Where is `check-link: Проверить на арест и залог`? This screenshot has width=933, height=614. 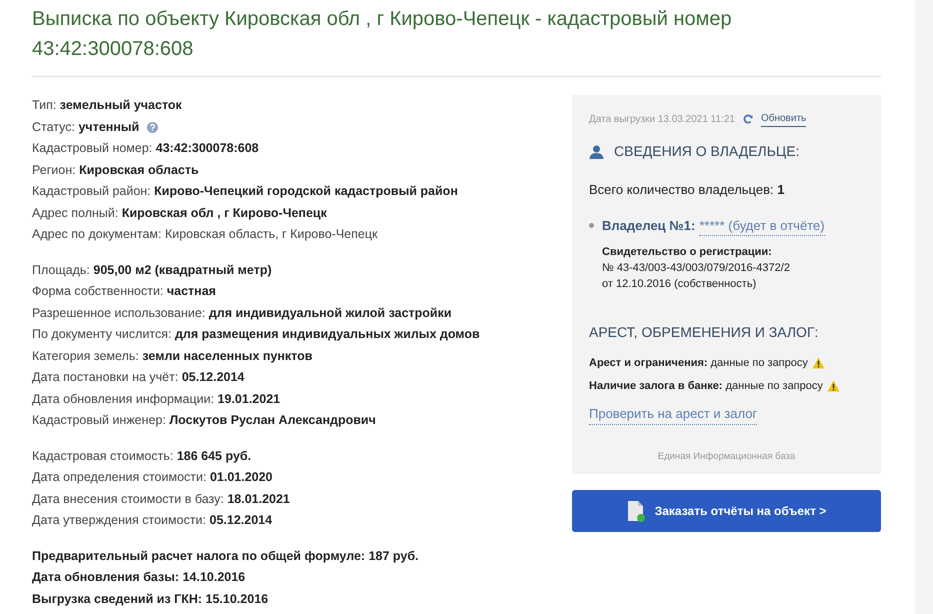
check-link: Проверить на арест и залог is located at coordinates (673, 414).